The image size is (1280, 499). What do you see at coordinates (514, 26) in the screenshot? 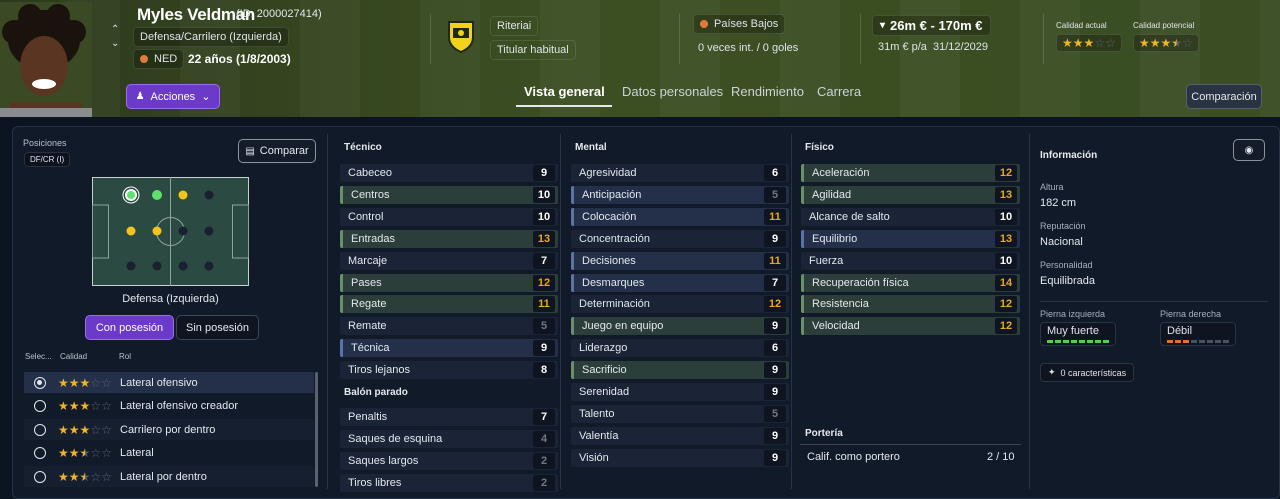
I see `club-name: Riteriai` at bounding box center [514, 26].